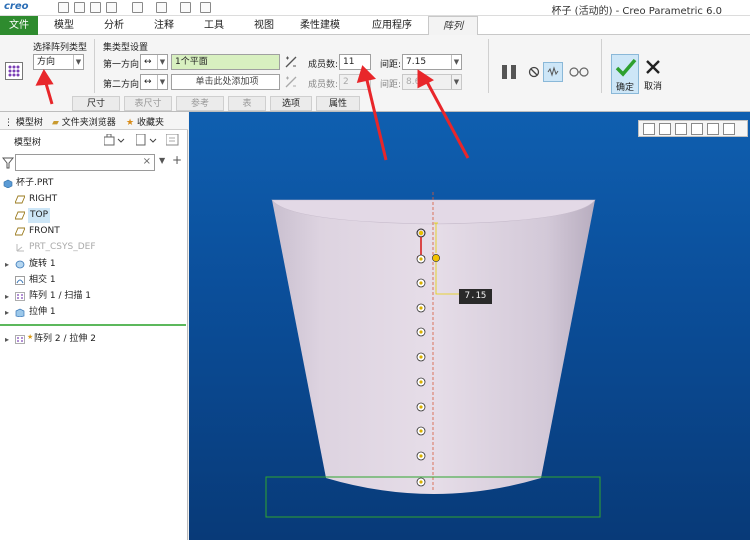 Image resolution: width=750 pixels, height=540 pixels. I want to click on ribbon-tab-bar: 文件 模型 分析 注释 工具 视图 柔性建模 应用程序 阵列, so click(375, 26).